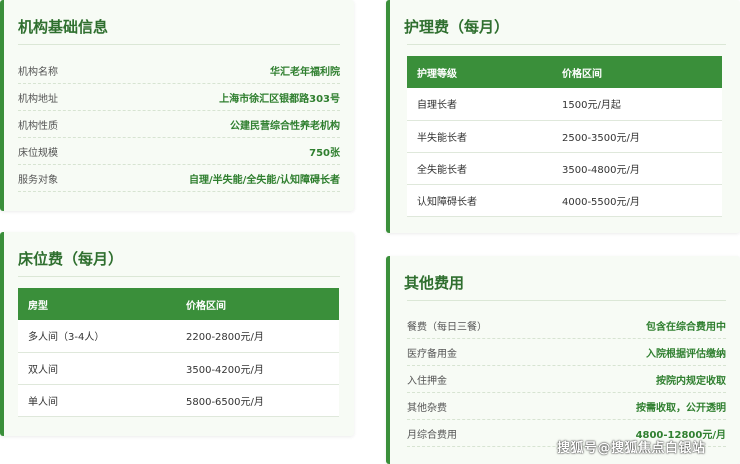 This screenshot has height=464, width=740. What do you see at coordinates (38, 72) in the screenshot?
I see `info-label: 机构名称` at bounding box center [38, 72].